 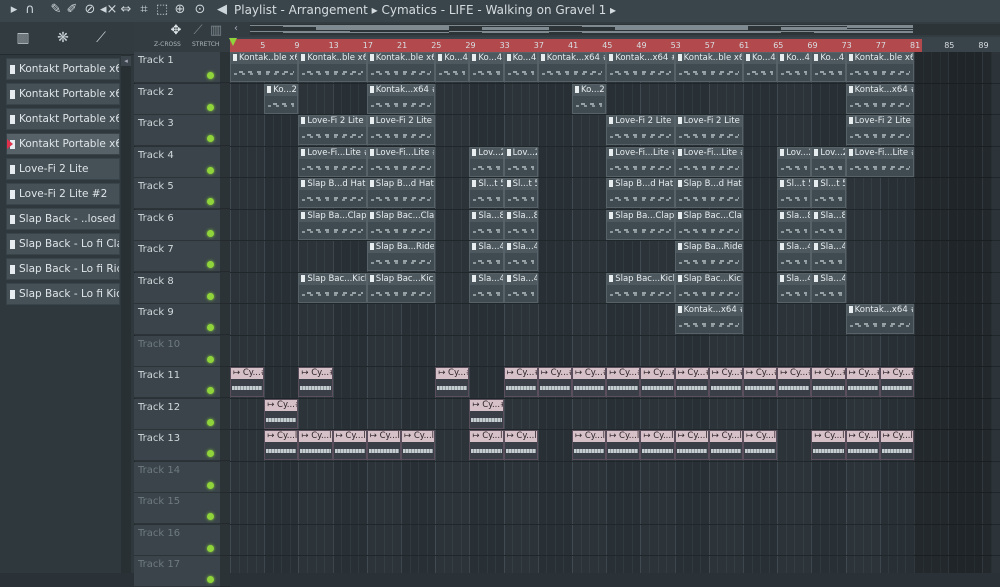 I want to click on pattern-clip: Kontak...x64 #4, so click(x=880, y=319).